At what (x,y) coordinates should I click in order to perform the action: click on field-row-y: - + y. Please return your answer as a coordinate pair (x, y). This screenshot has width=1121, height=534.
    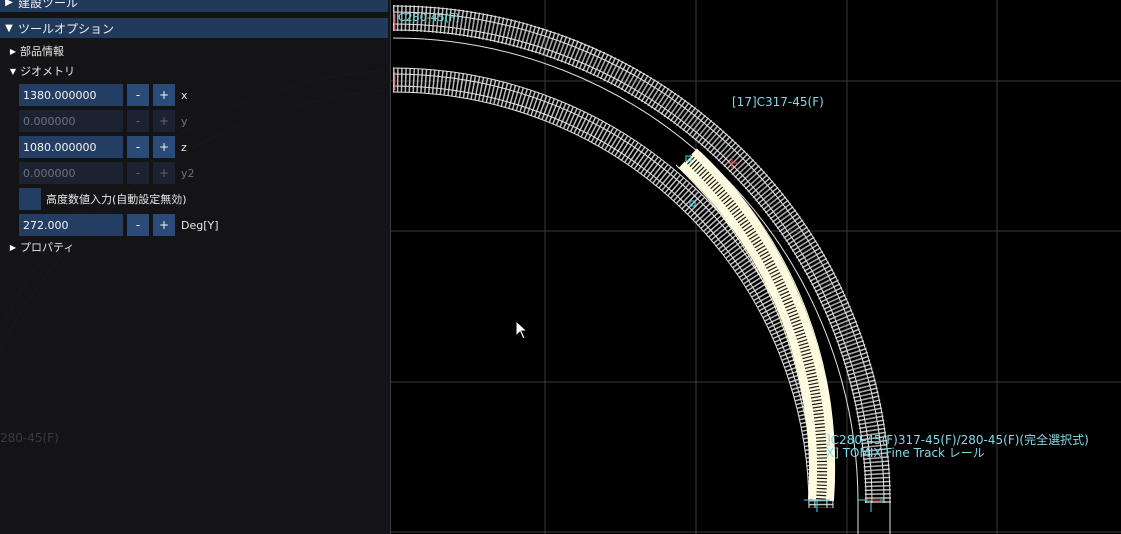
    Looking at the image, I should click on (103, 121).